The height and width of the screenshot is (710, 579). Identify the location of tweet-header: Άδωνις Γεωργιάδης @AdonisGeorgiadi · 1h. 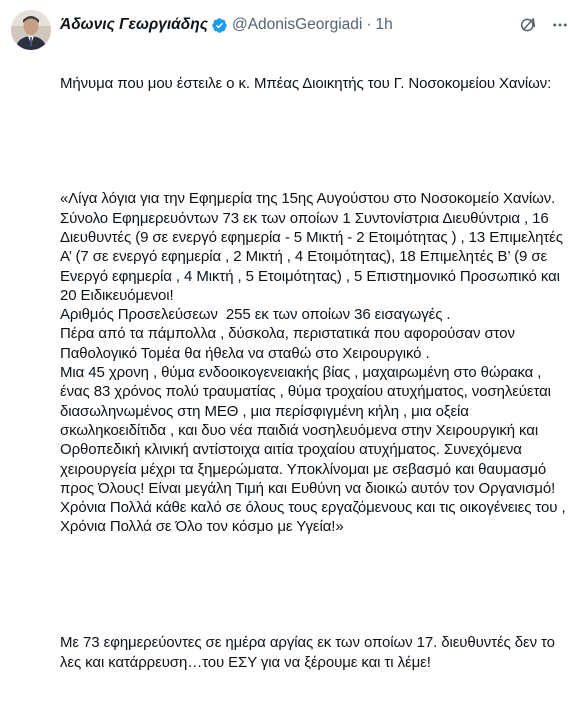
(314, 25).